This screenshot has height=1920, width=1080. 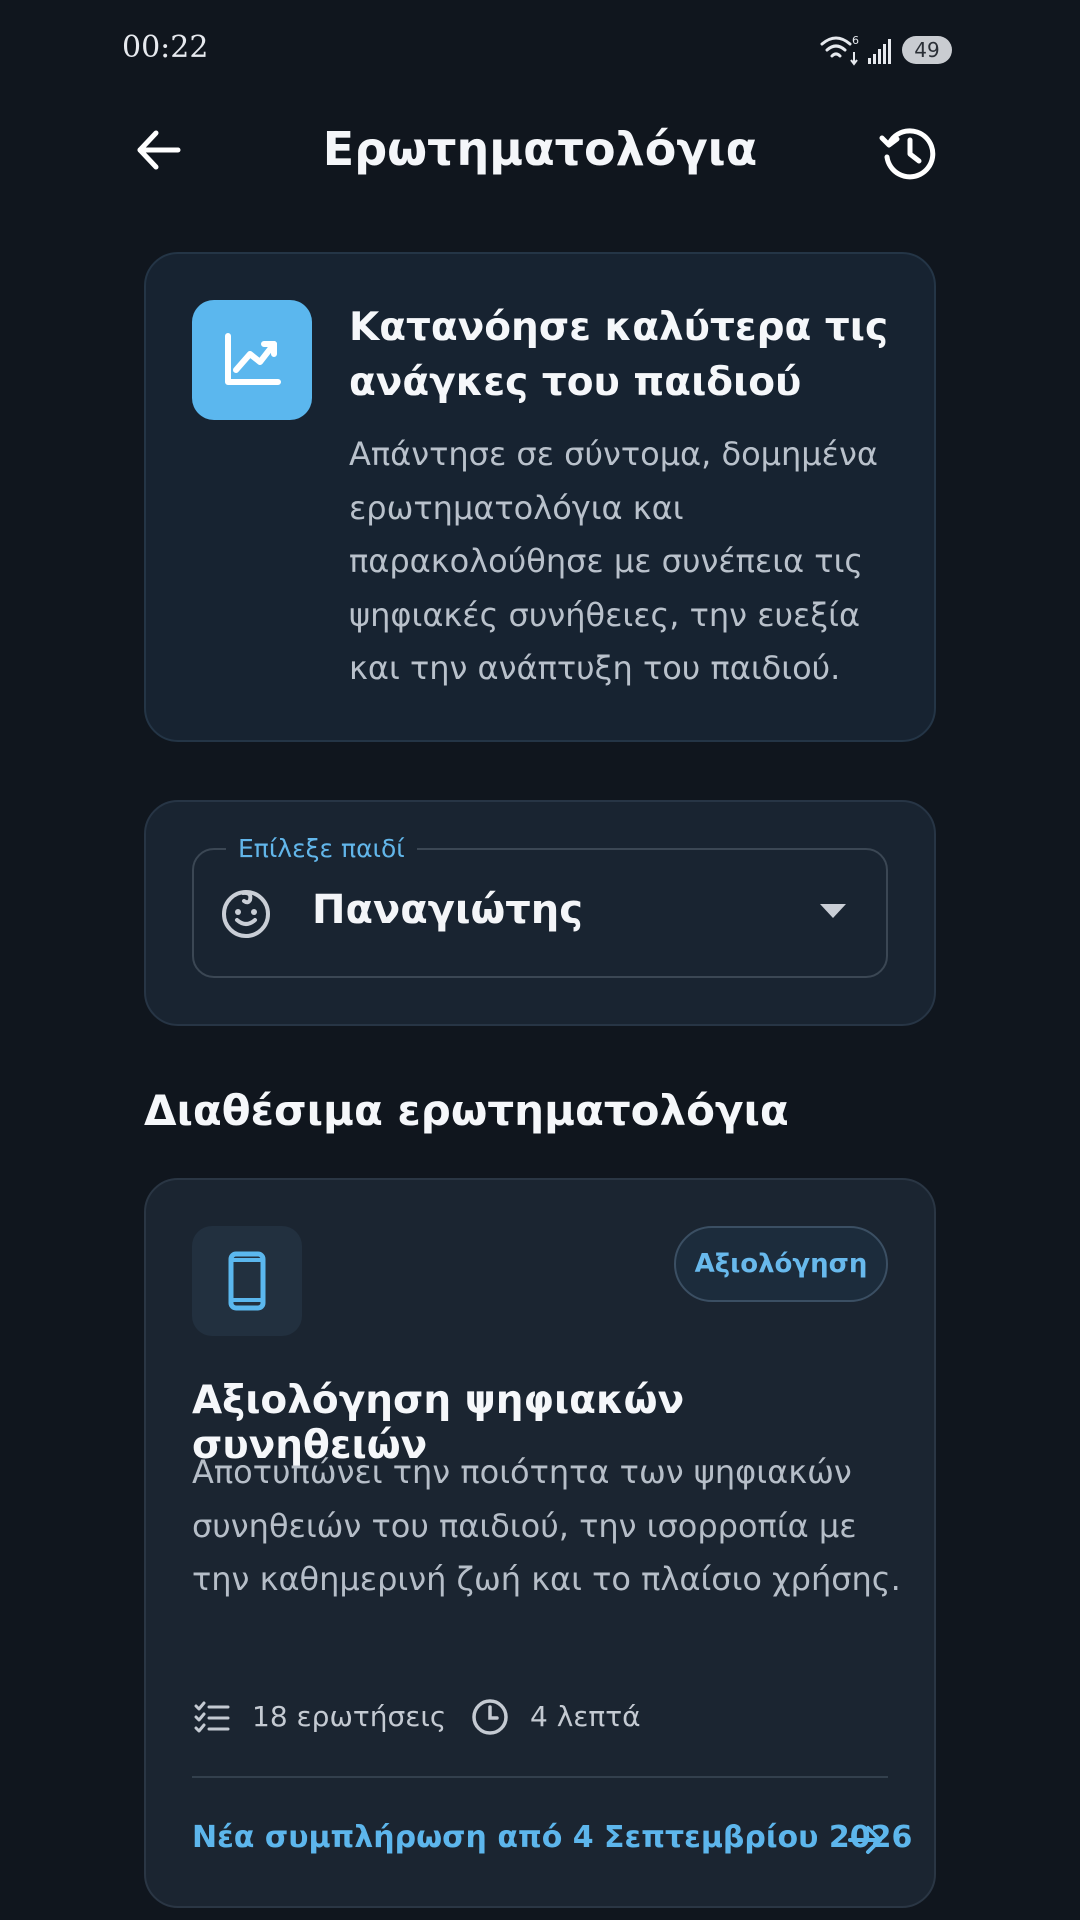 I want to click on page-title: Ερωτηματολόγια, so click(x=540, y=149).